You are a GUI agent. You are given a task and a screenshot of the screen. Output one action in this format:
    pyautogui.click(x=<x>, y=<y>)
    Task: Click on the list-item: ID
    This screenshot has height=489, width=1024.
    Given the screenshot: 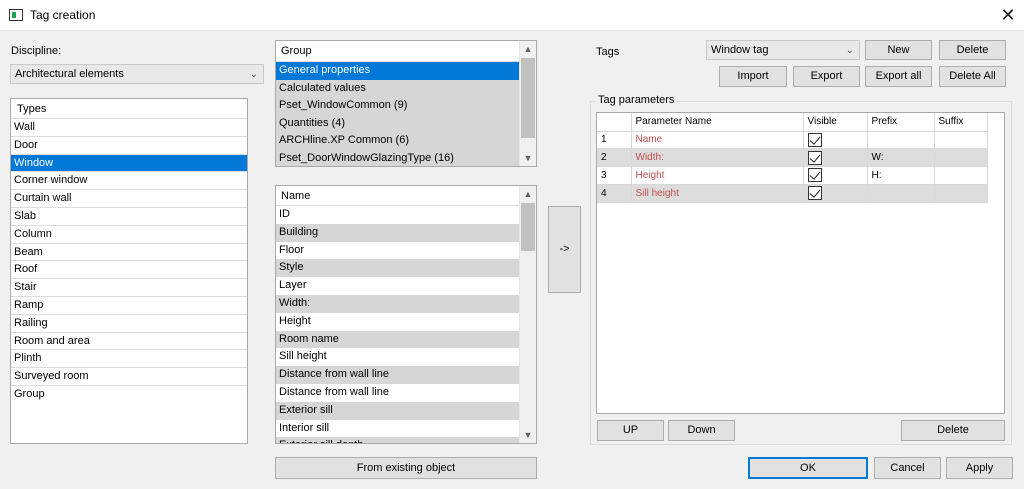 What is the action you would take?
    pyautogui.click(x=398, y=215)
    